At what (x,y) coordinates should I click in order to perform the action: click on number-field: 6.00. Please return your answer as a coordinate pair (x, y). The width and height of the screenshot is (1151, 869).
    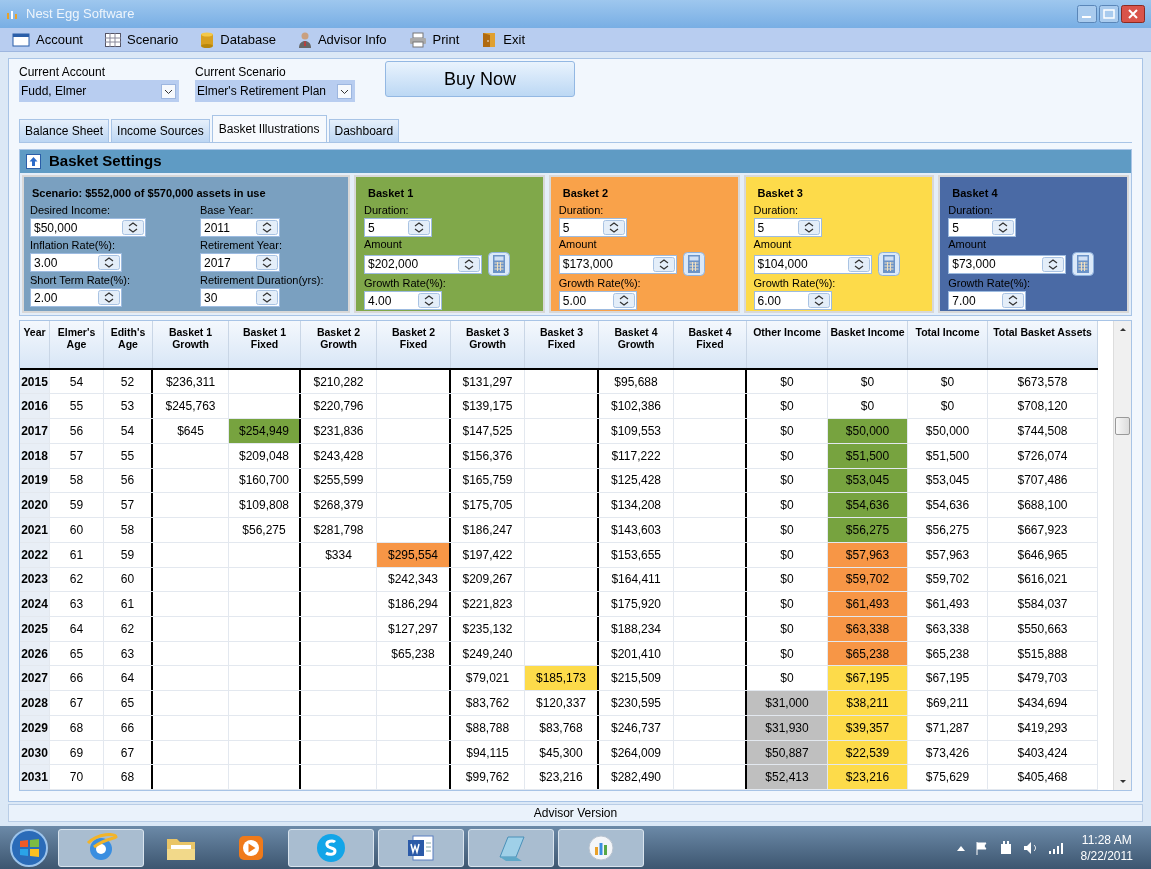
    Looking at the image, I should click on (792, 301).